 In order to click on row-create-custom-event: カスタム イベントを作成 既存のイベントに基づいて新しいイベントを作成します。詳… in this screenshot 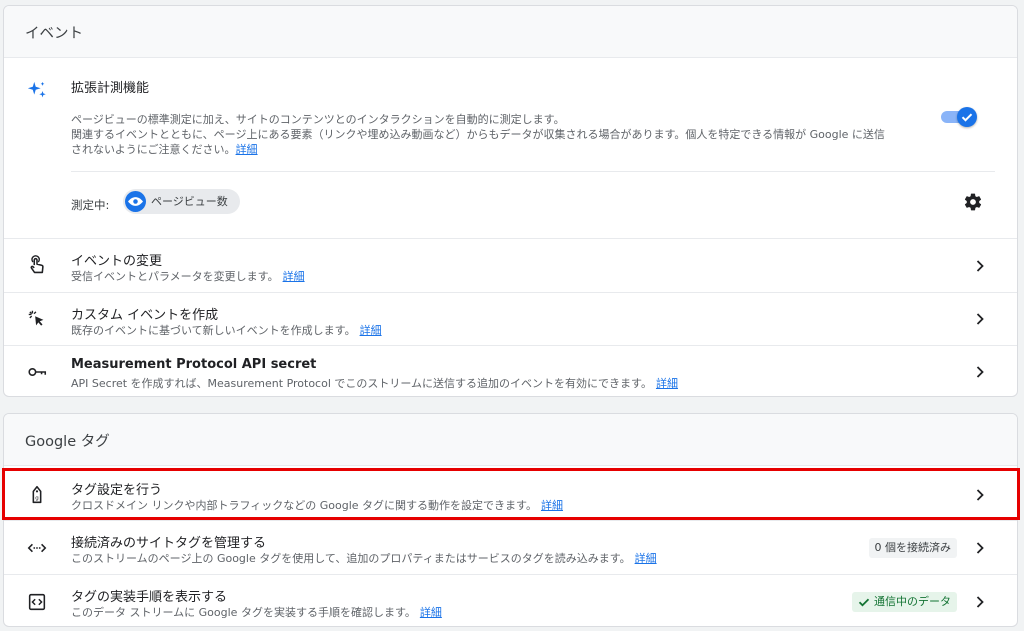, I will do `click(510, 319)`.